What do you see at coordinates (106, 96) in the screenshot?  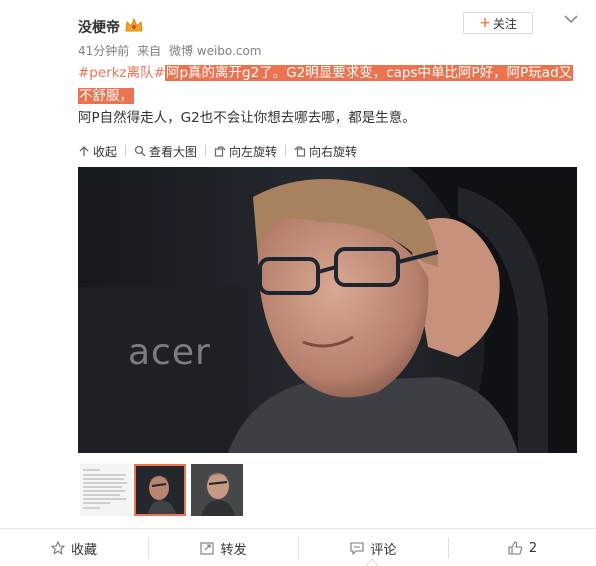 I see `highlighted-text-cont: 不舒服，` at bounding box center [106, 96].